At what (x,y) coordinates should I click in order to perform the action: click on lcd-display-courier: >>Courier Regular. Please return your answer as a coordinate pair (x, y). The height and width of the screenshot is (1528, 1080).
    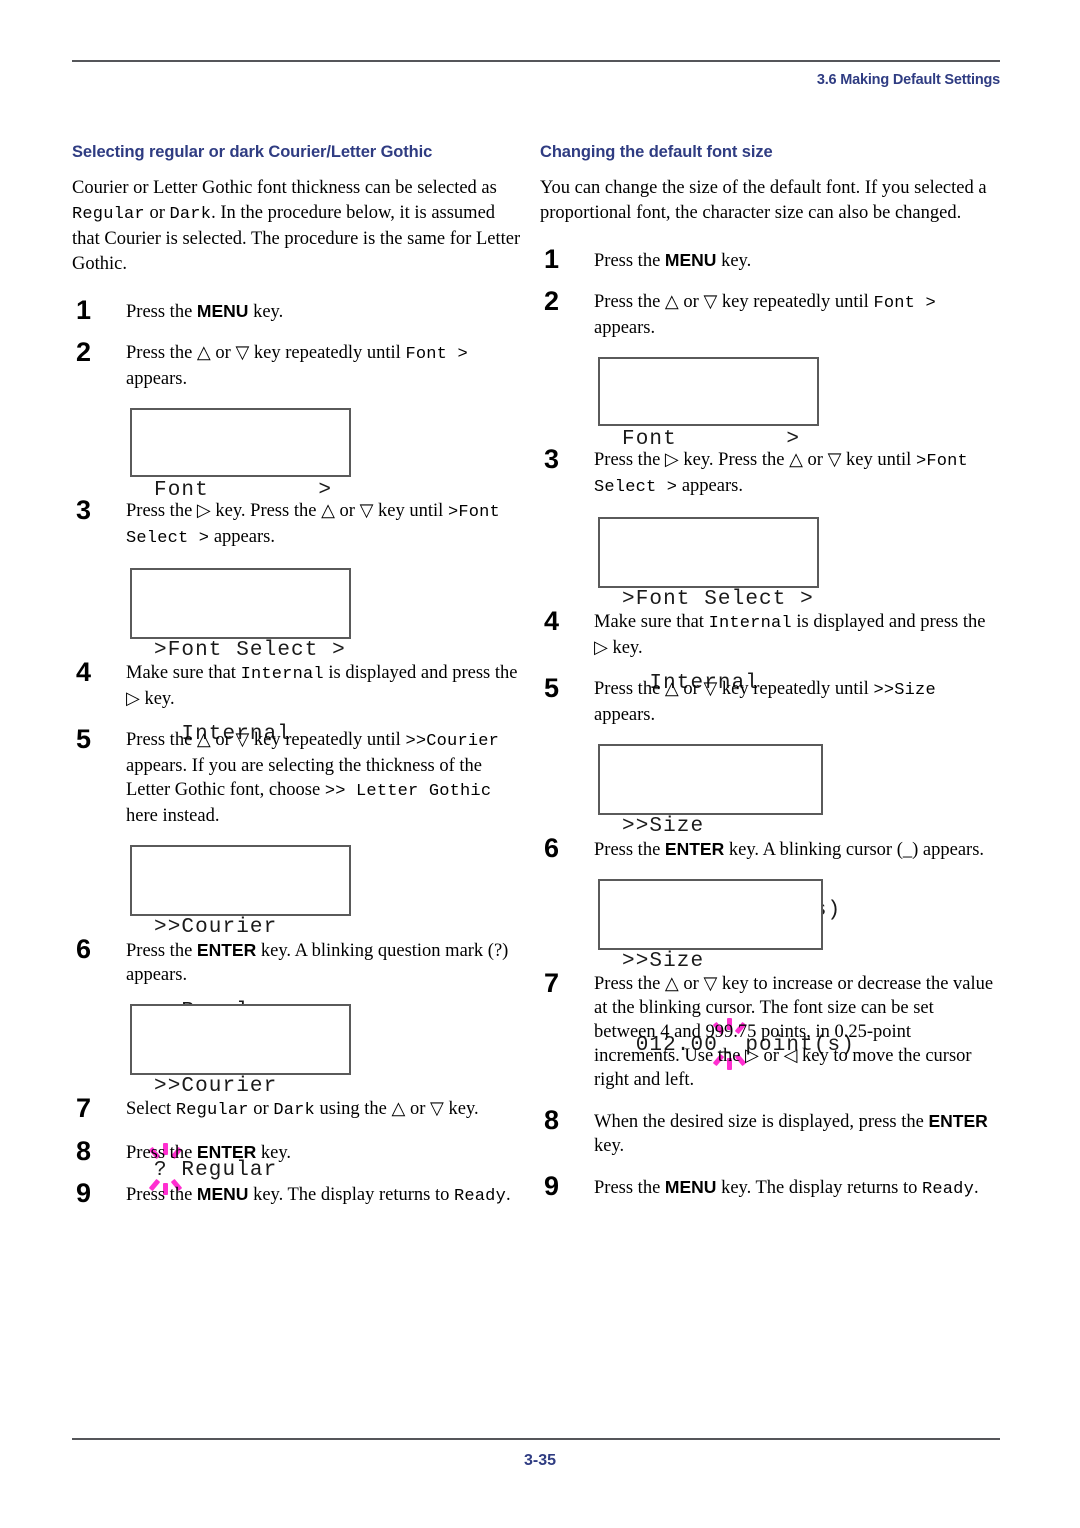
    Looking at the image, I should click on (240, 934).